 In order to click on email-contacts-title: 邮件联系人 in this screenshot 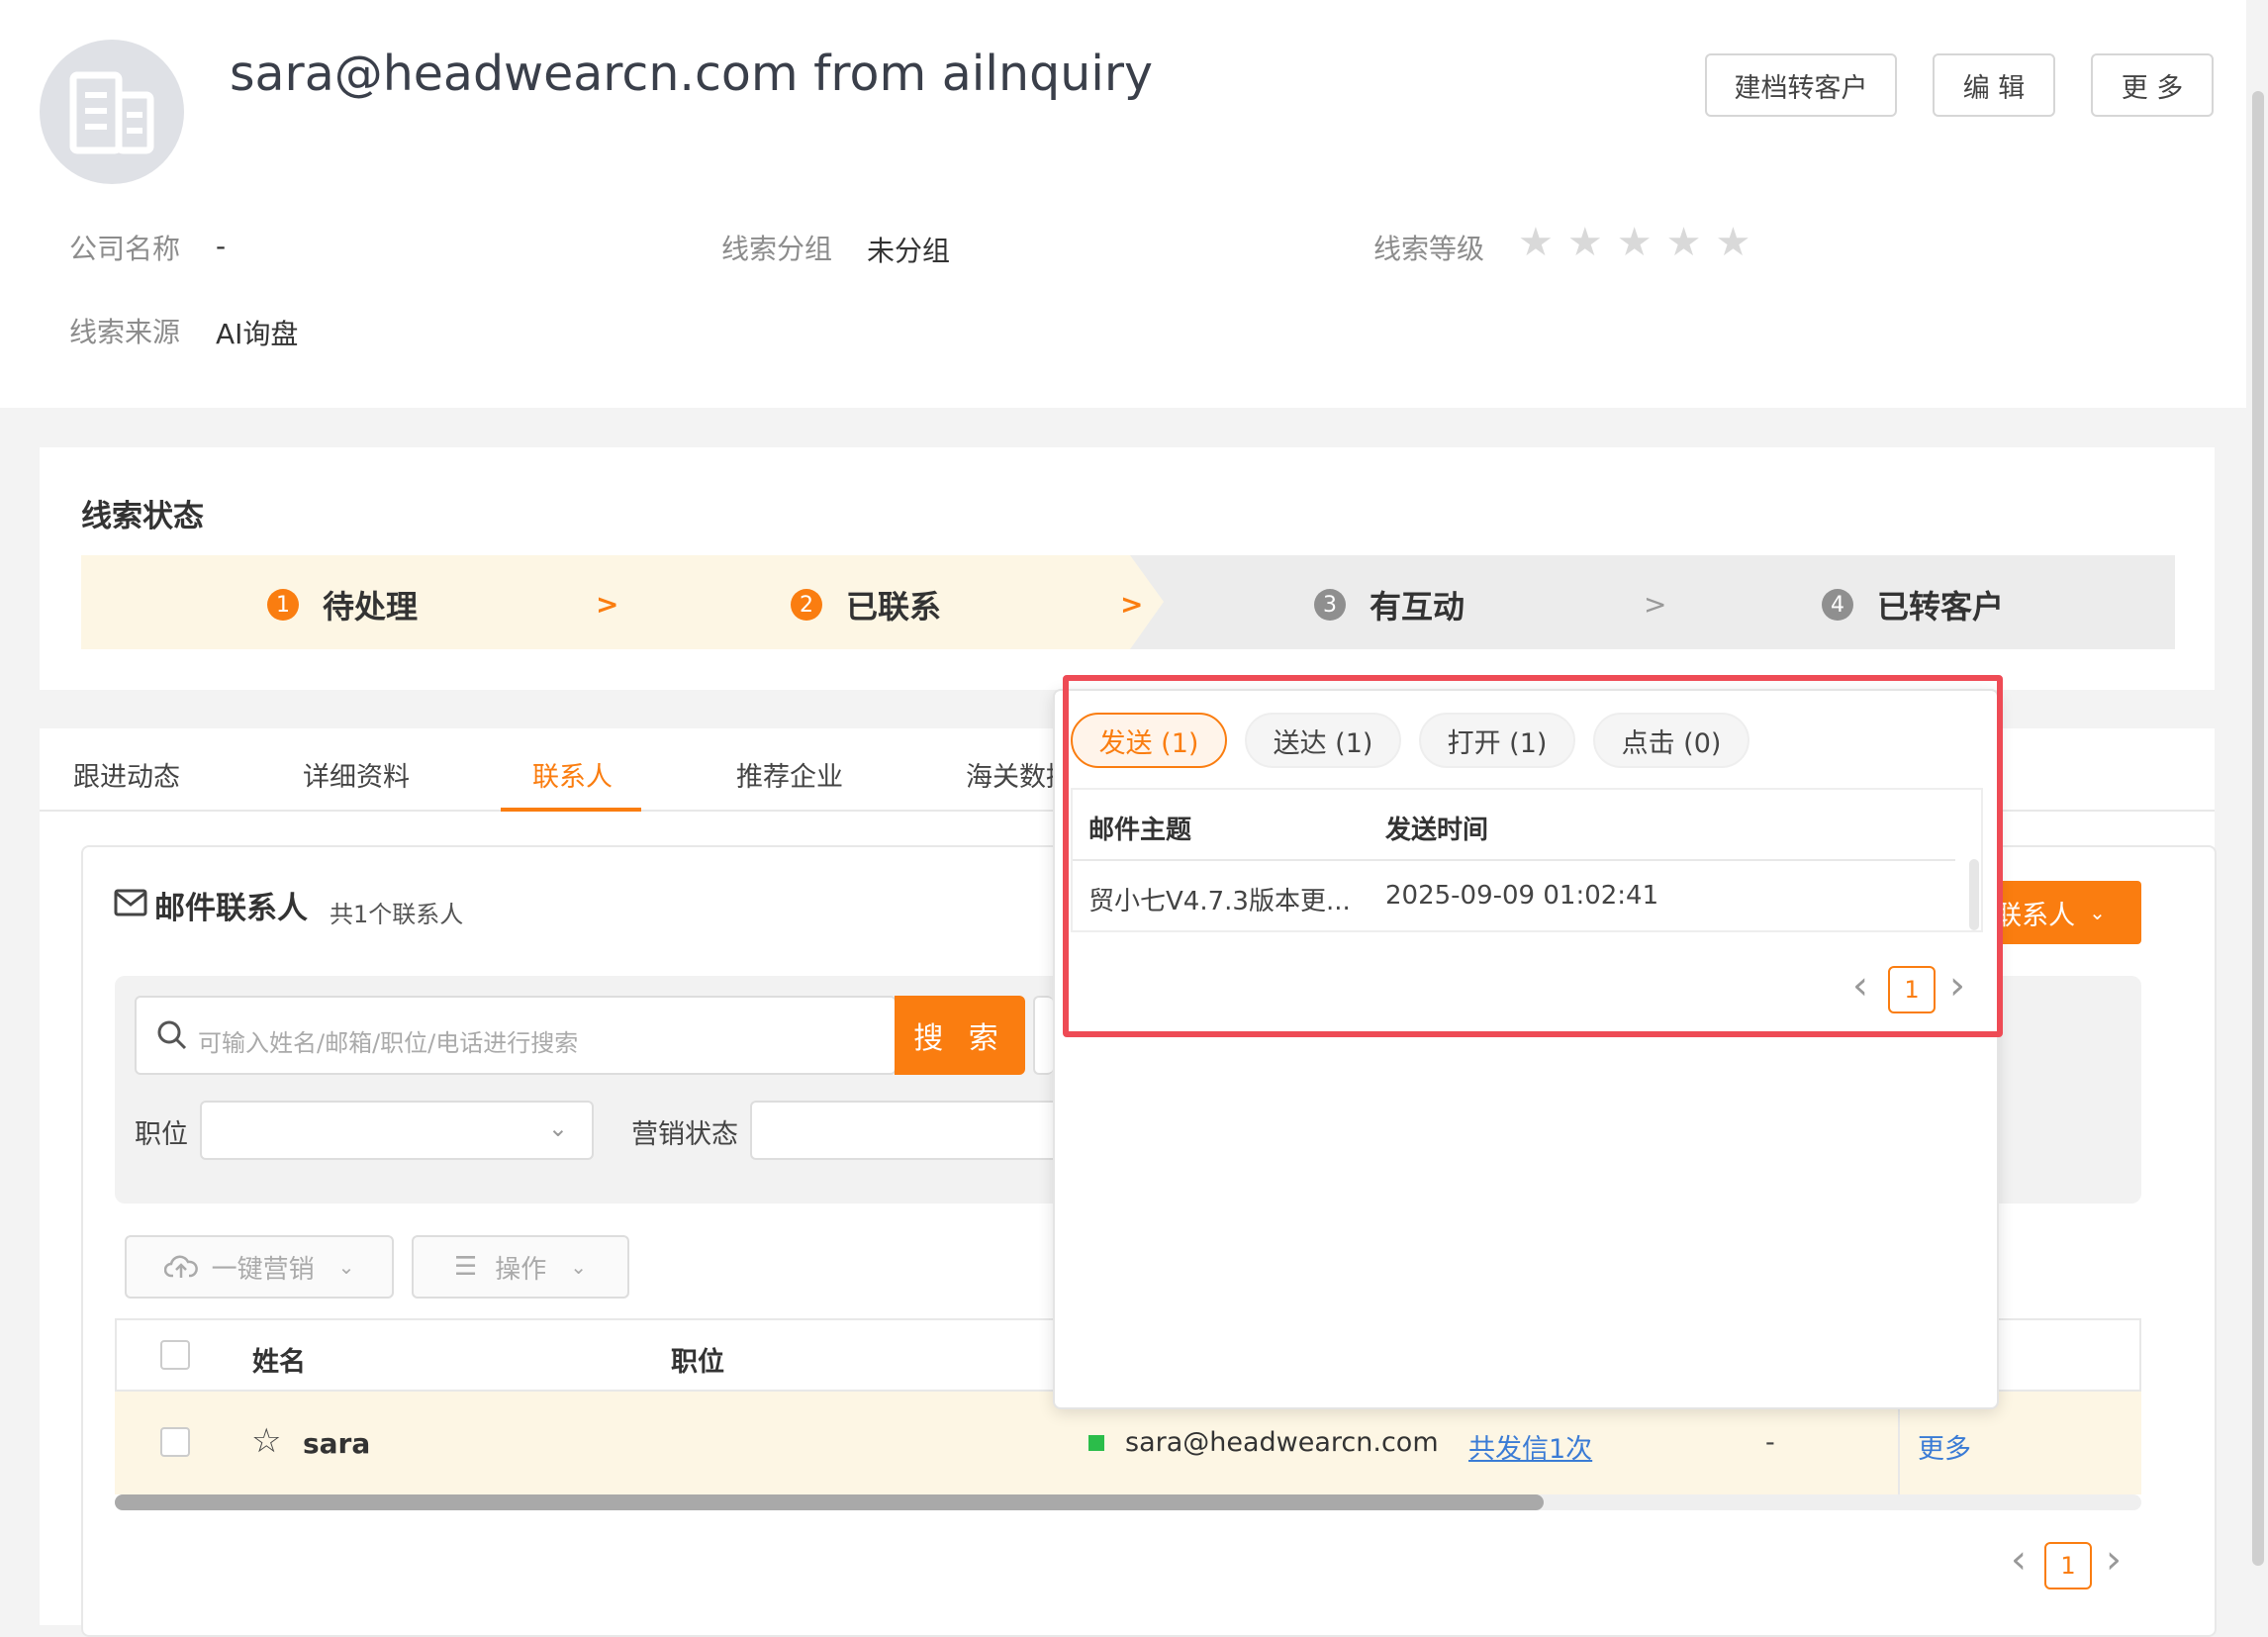, I will do `click(231, 908)`.